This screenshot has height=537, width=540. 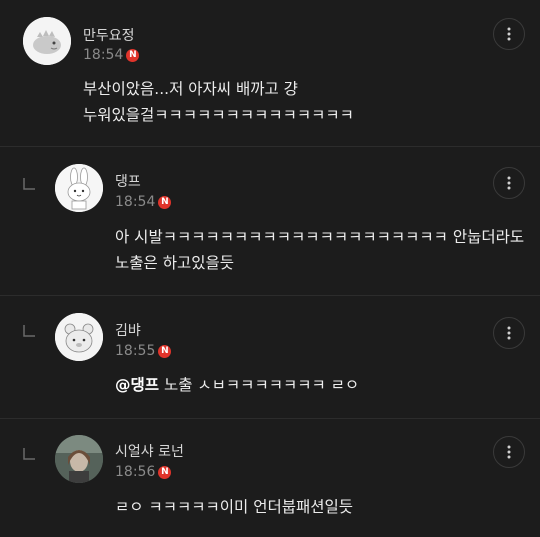 I want to click on comment-time: 18:56 N, so click(x=143, y=472).